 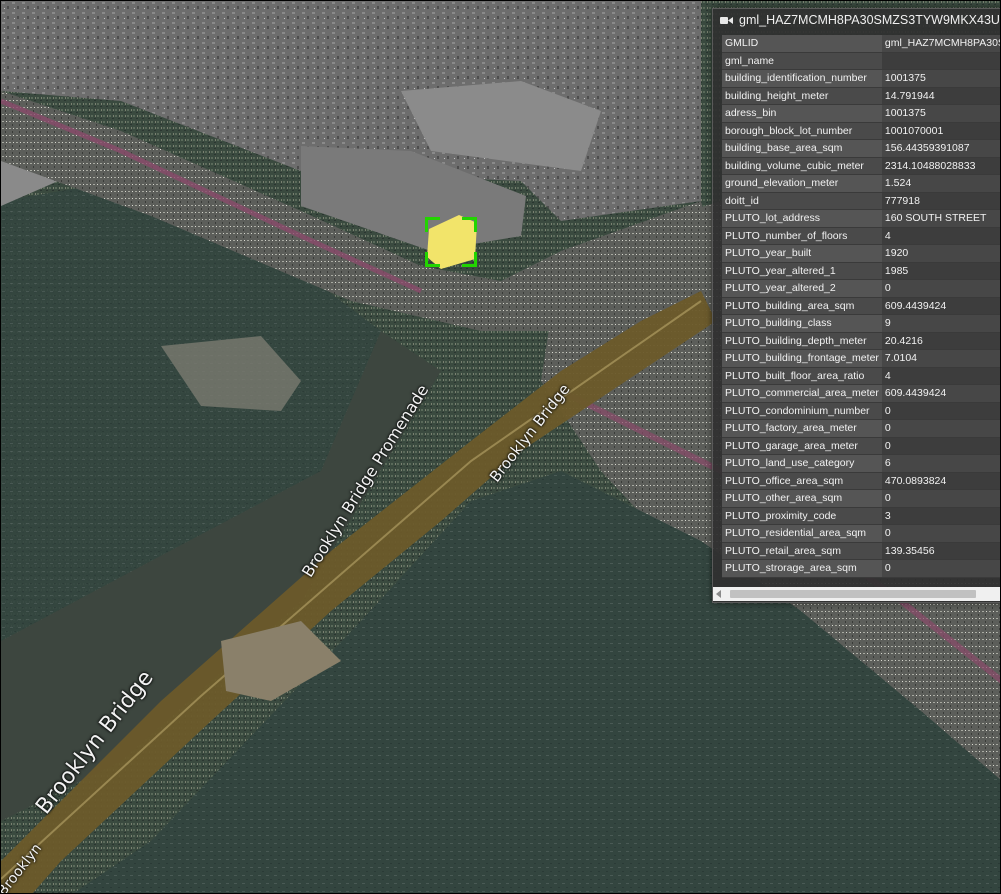 What do you see at coordinates (940, 253) in the screenshot?
I see `attribute-value: 1920` at bounding box center [940, 253].